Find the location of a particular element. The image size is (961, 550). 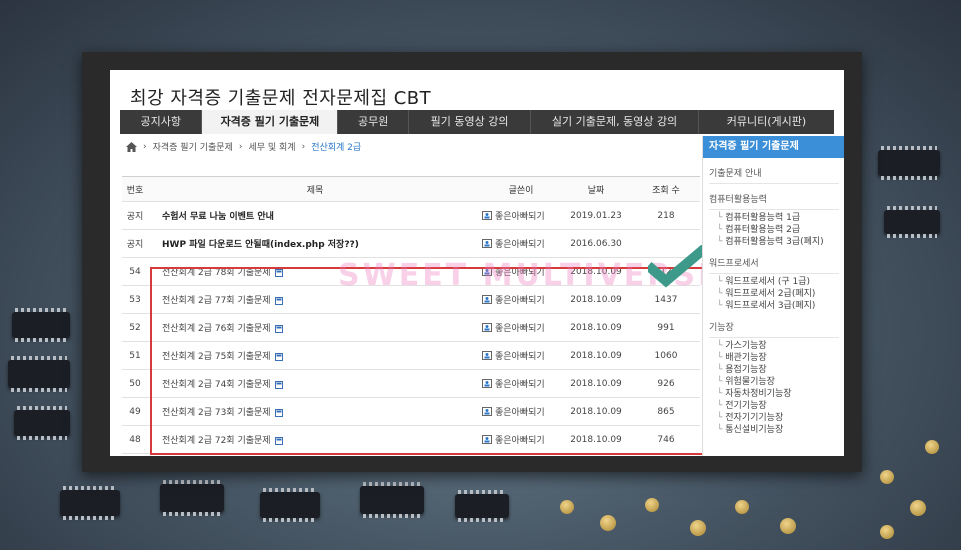

sidebar-link: 가스기능장 is located at coordinates (774, 346).